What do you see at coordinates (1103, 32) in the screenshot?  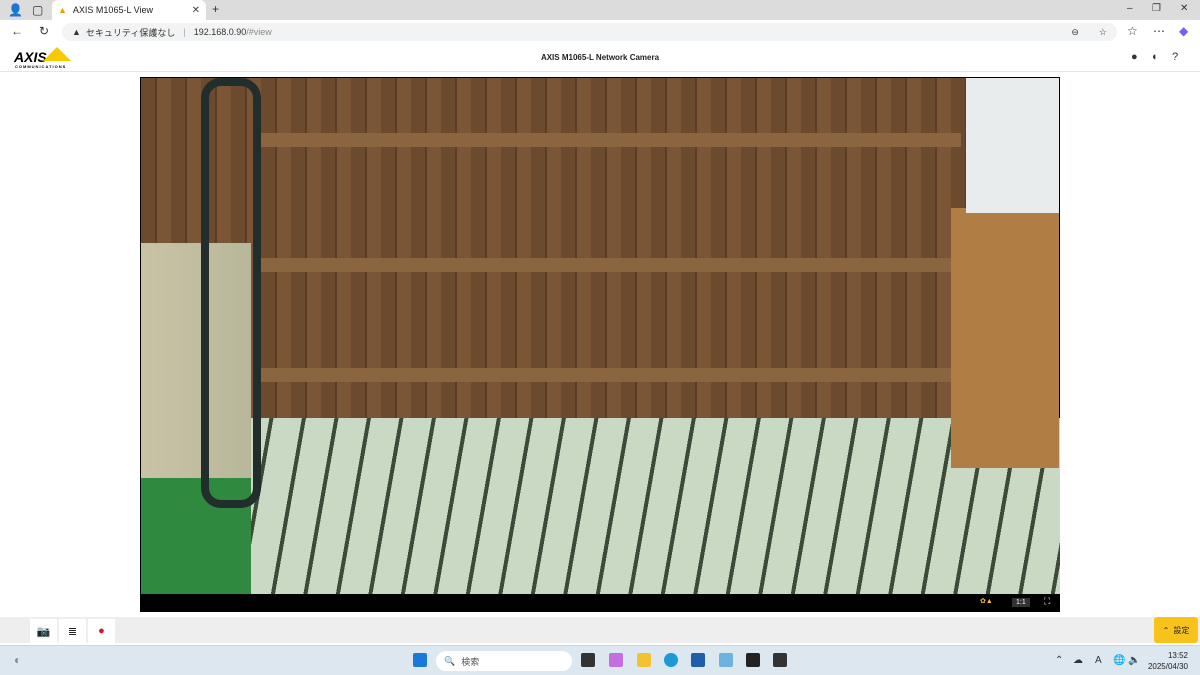 I see `favorite-star-icon: ☆` at bounding box center [1103, 32].